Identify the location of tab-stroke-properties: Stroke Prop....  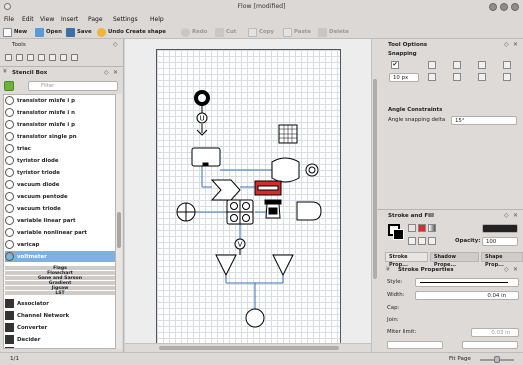
(406, 260).